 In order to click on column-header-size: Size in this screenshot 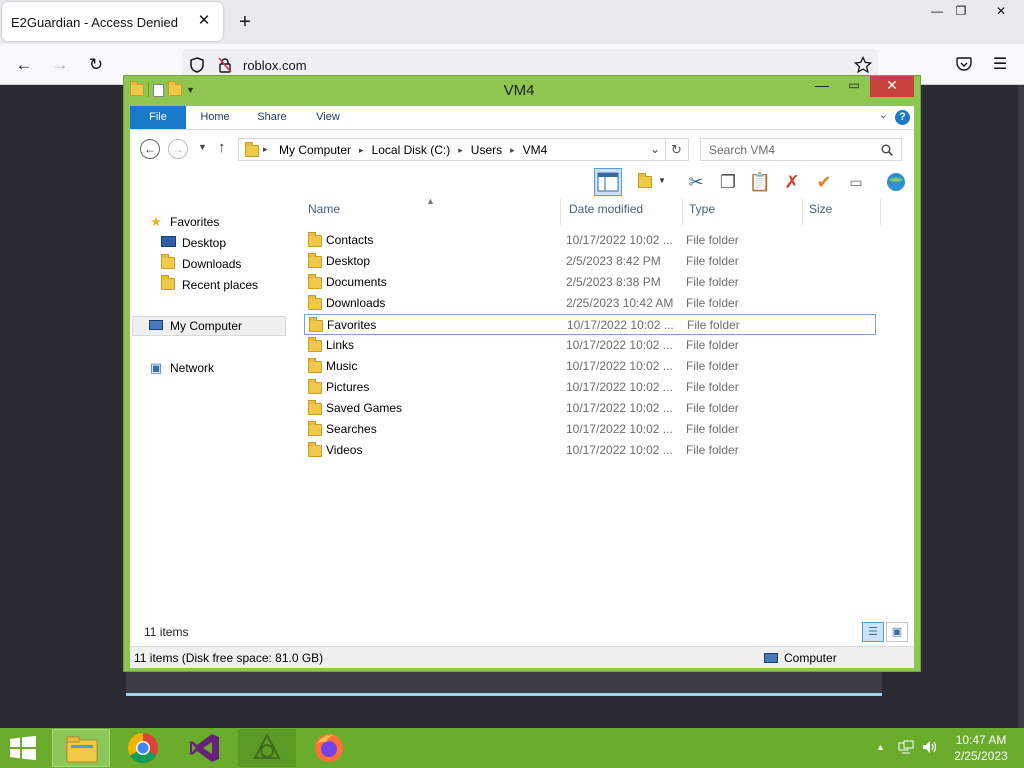, I will do `click(820, 212)`.